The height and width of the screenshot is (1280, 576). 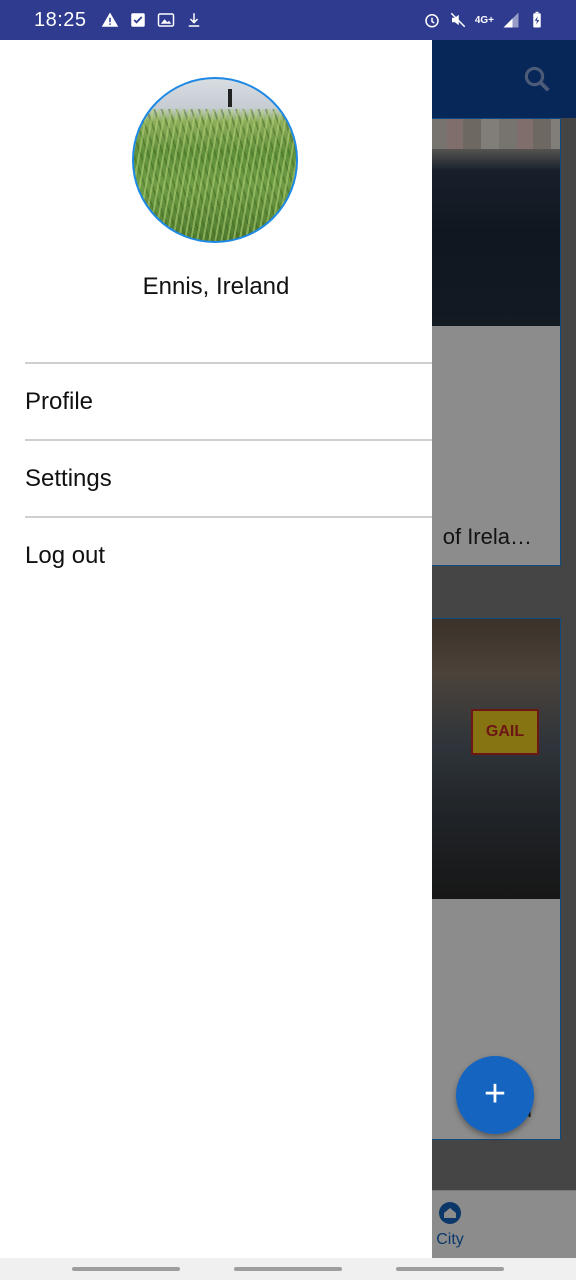 I want to click on network-label: 4G+, so click(x=484, y=20).